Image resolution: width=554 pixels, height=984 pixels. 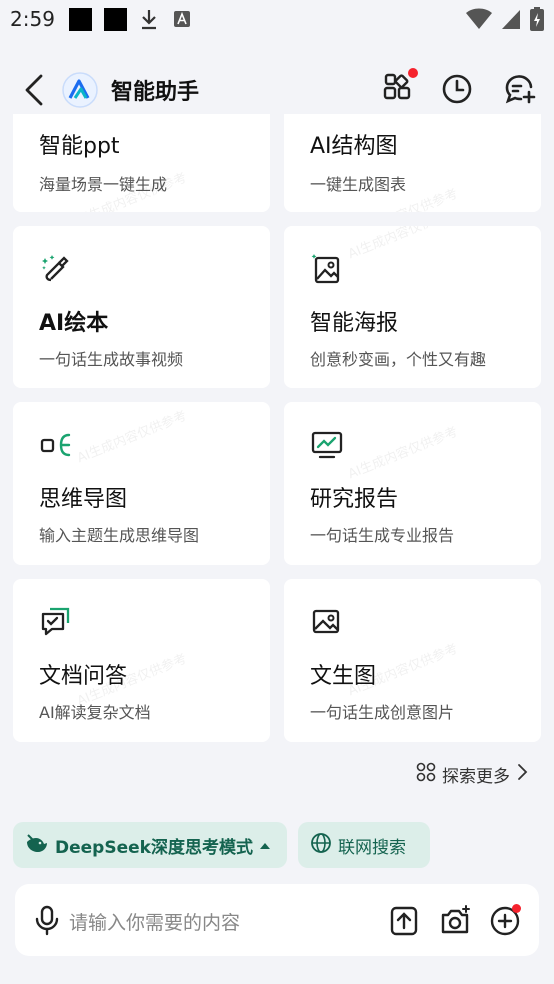 What do you see at coordinates (37, 845) in the screenshot?
I see `deepseek-whale-icon` at bounding box center [37, 845].